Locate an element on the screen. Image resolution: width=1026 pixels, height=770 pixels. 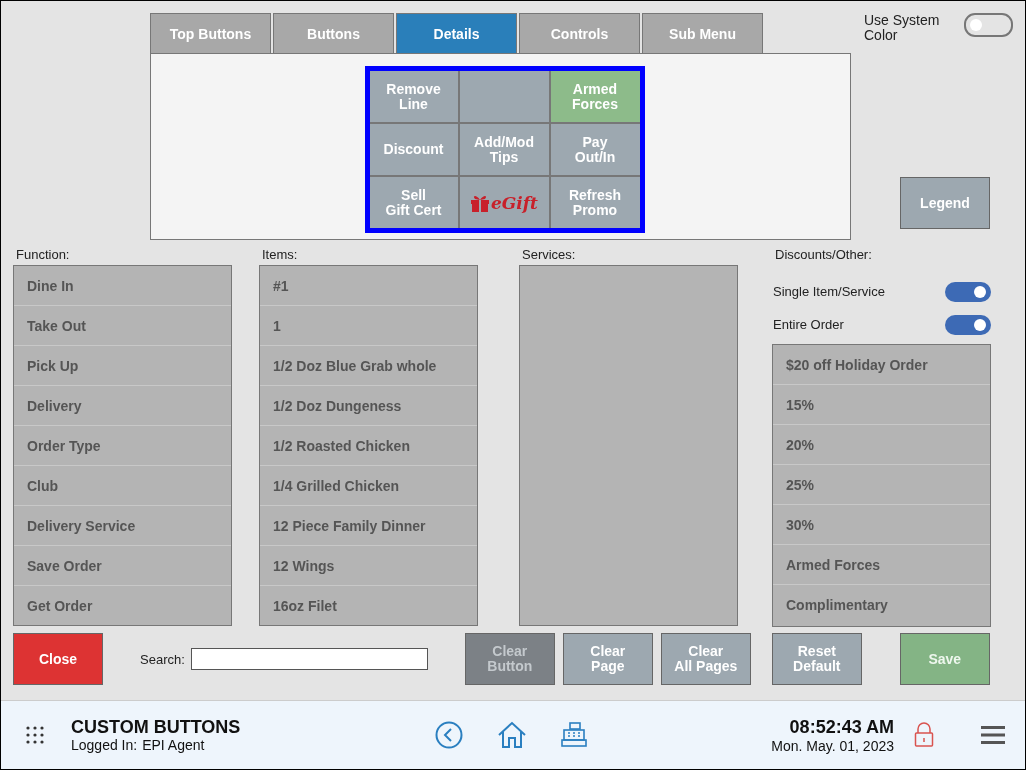
close-button: Close is located at coordinates (58, 659).